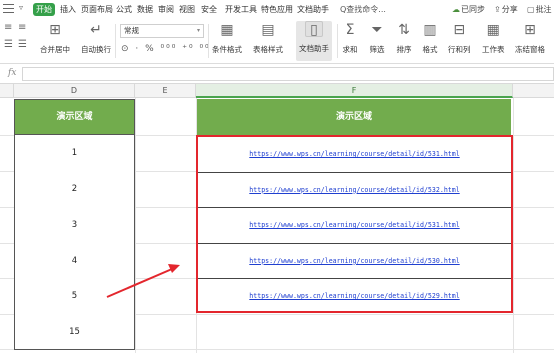 This screenshot has height=353, width=554. Describe the element at coordinates (209, 9) in the screenshot. I see `tab-security: 安全` at that location.